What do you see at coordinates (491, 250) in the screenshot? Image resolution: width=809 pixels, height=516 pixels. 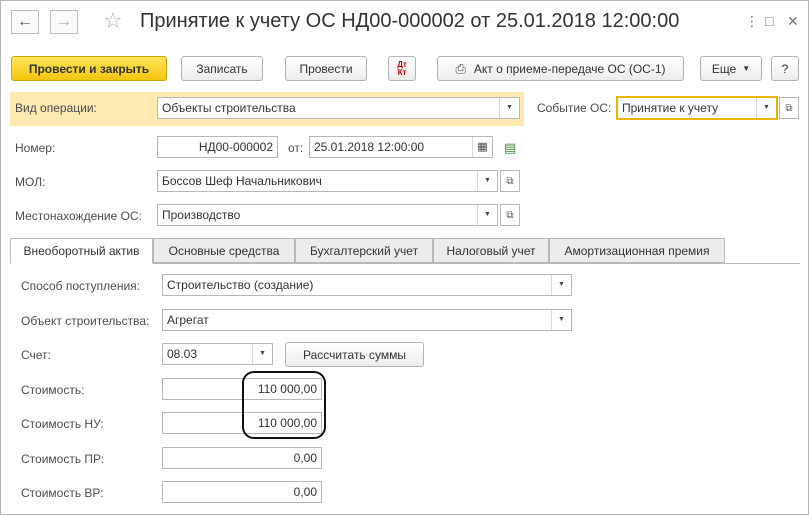 I see `tab-tax-accounting: Налоговый учет` at bounding box center [491, 250].